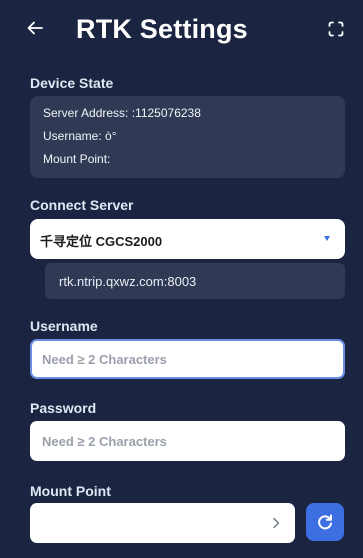 The height and width of the screenshot is (558, 363). Describe the element at coordinates (35, 28) in the screenshot. I see `back-arrow-icon` at that location.